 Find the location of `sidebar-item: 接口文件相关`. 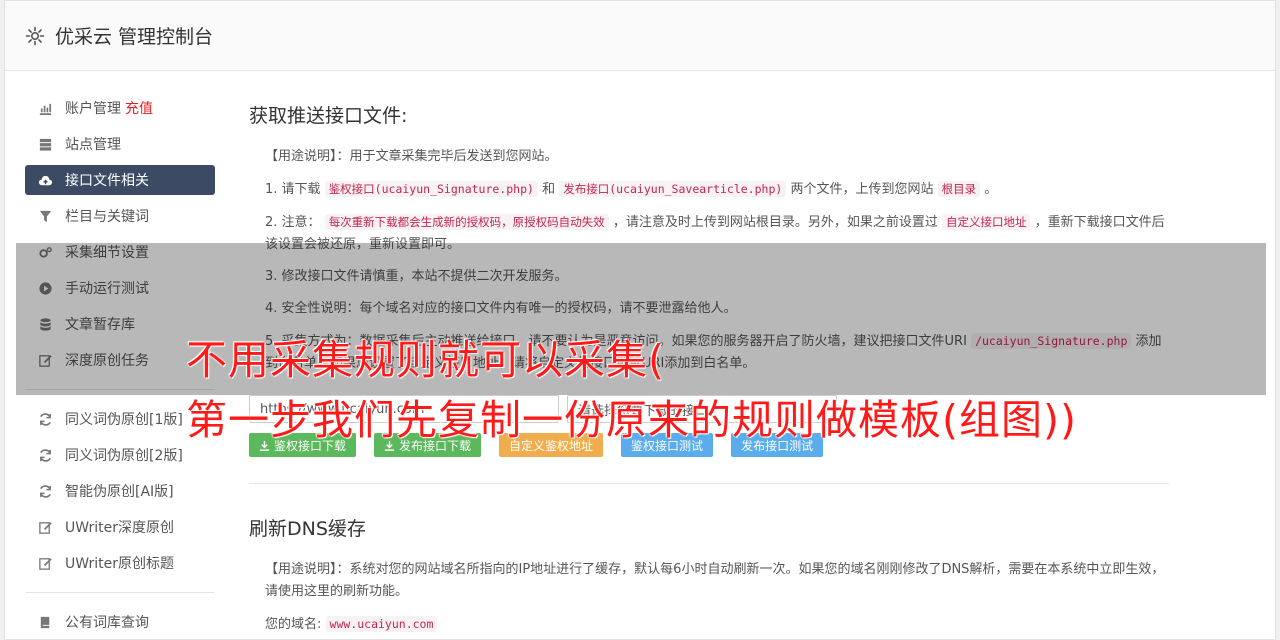

sidebar-item: 接口文件相关 is located at coordinates (120, 180).